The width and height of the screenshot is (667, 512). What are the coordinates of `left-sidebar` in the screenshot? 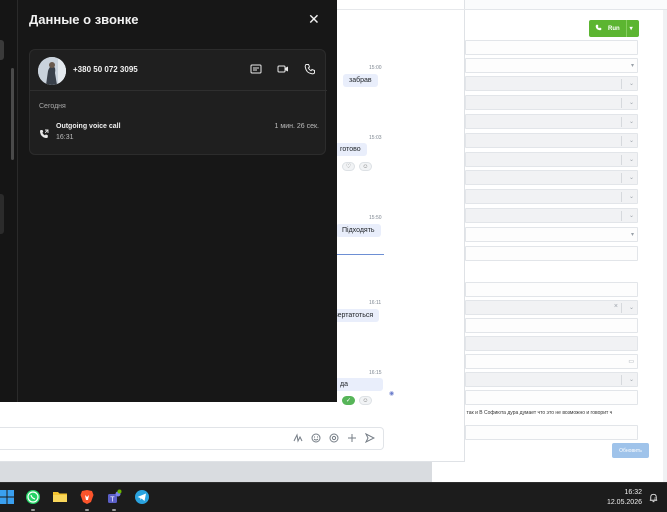 It's located at (9, 201).